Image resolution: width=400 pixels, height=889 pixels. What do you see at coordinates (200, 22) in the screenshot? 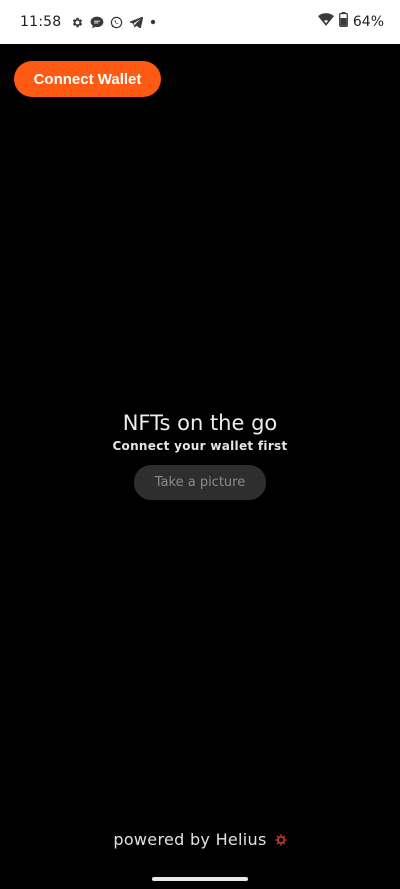
I see `status-bar: 11:58 64%` at bounding box center [200, 22].